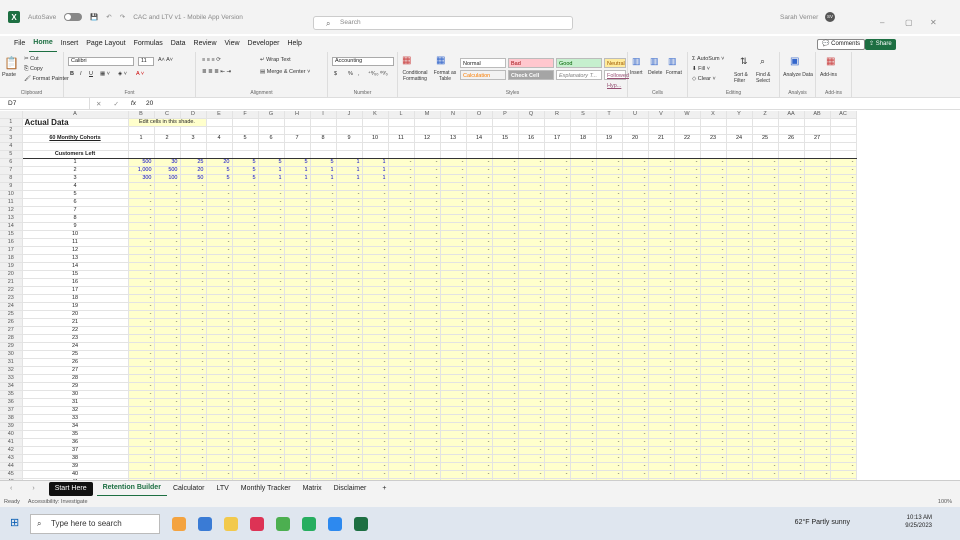 The height and width of the screenshot is (540, 960). What do you see at coordinates (75, 122) in the screenshot?
I see `sheet-title: Actual Data` at bounding box center [75, 122].